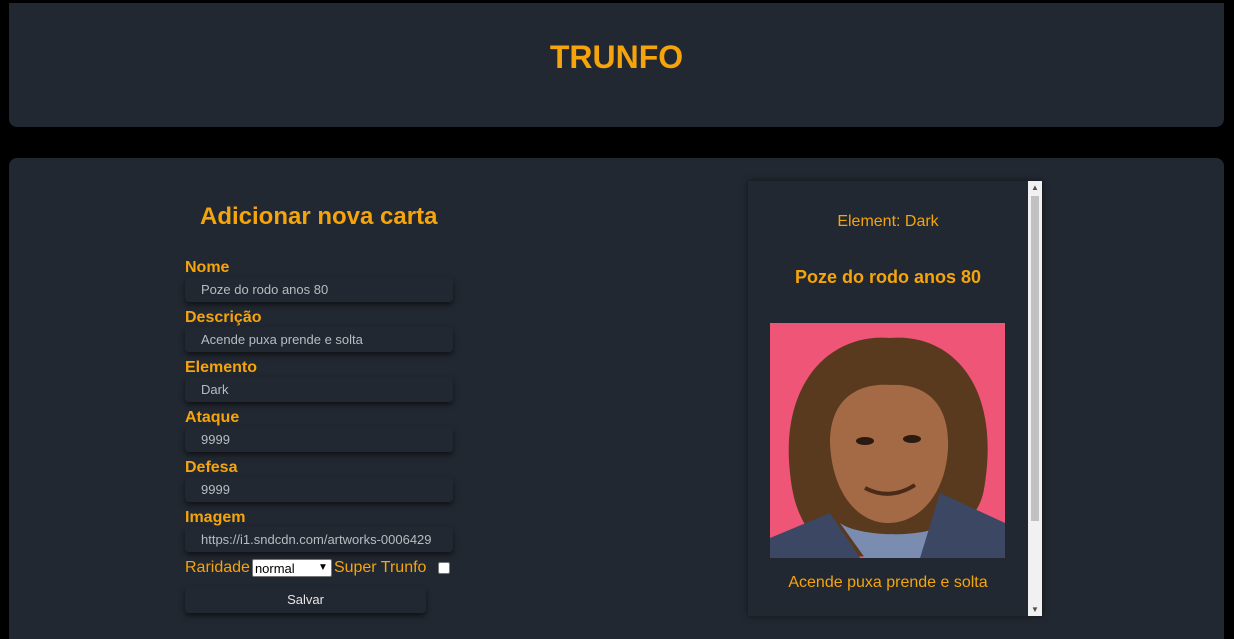  I want to click on description-input: Acende puxa prende e solta, so click(319, 339).